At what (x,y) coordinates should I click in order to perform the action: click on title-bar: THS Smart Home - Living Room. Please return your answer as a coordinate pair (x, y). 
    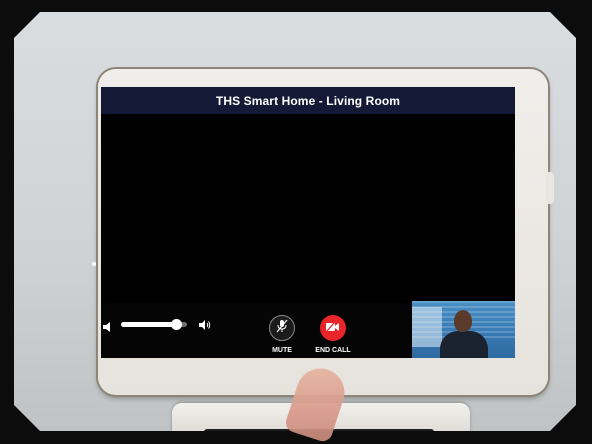
    Looking at the image, I should click on (308, 100).